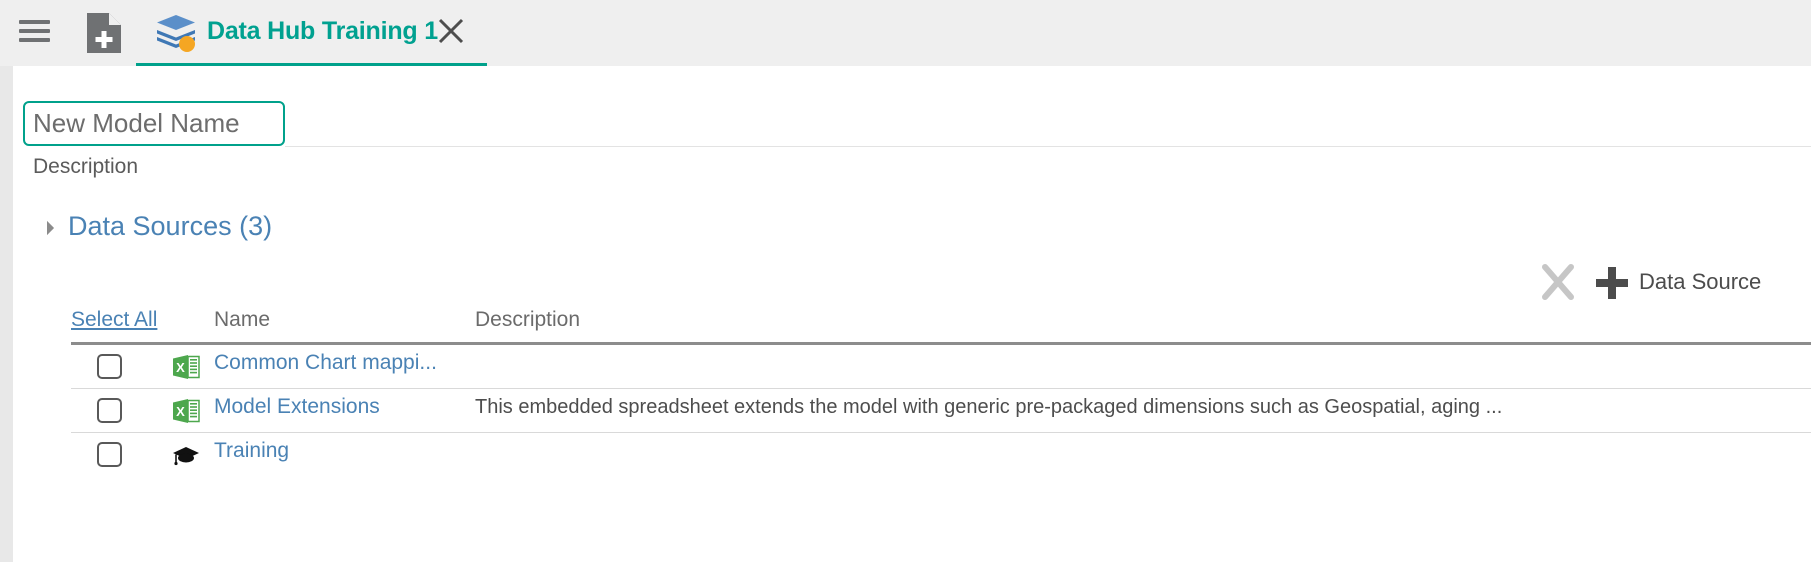 The height and width of the screenshot is (562, 1811). What do you see at coordinates (451, 31) in the screenshot?
I see `close-icon` at bounding box center [451, 31].